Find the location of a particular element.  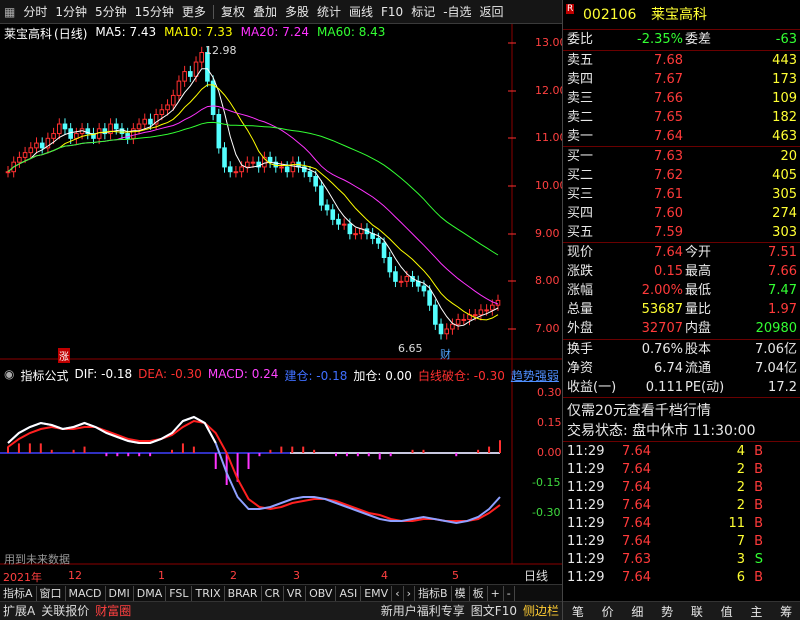

tab-6: TRIX is located at coordinates (208, 593).